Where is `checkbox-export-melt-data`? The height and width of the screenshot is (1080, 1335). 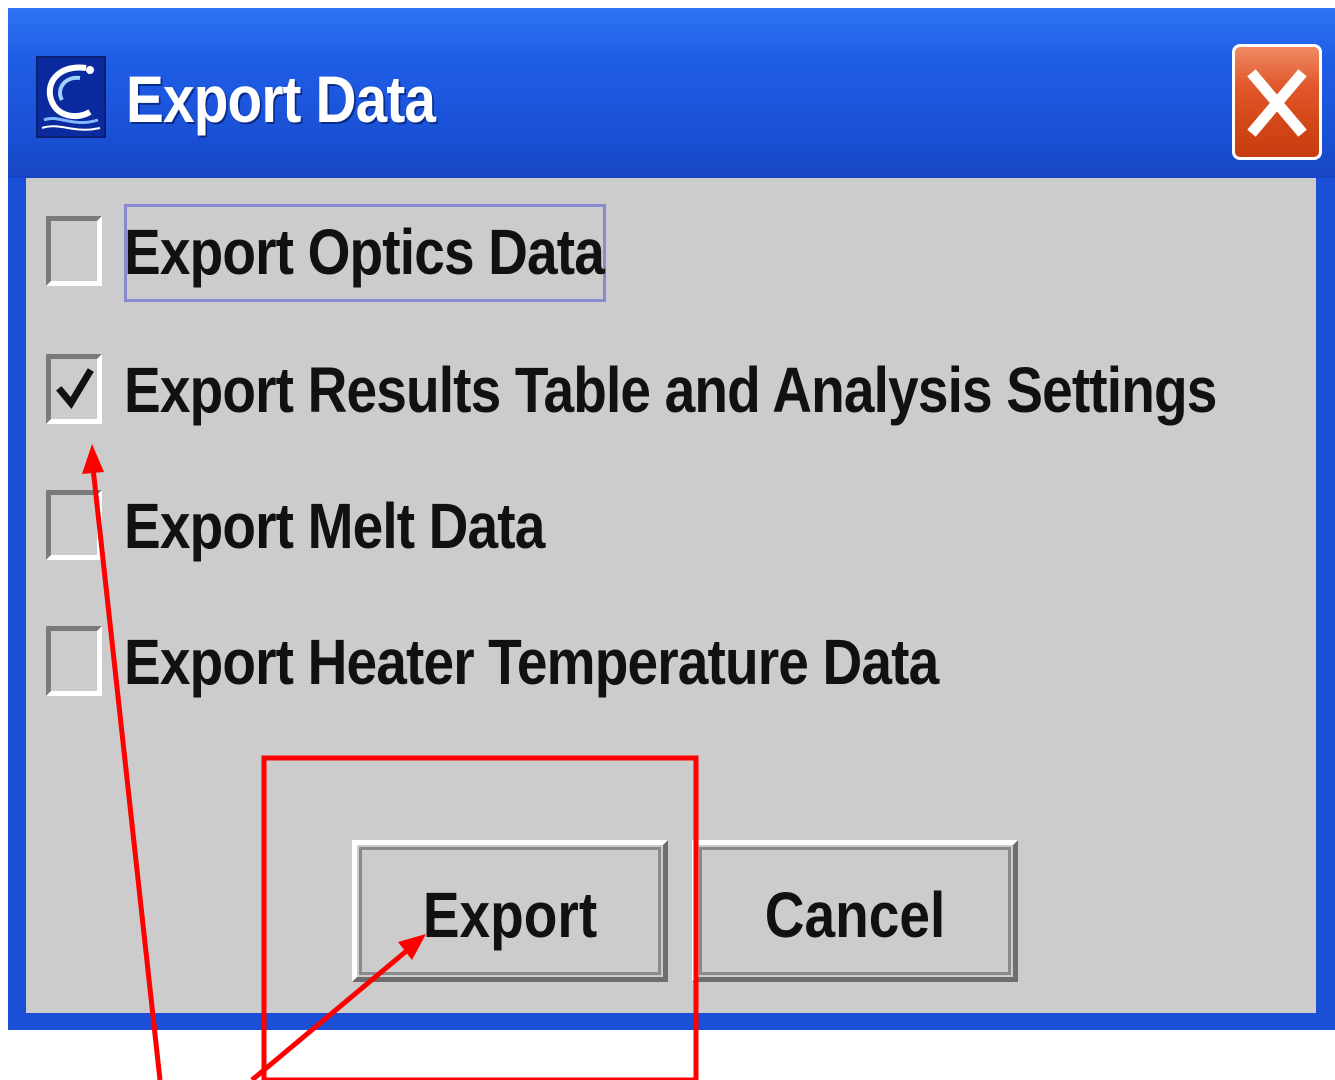
checkbox-export-melt-data is located at coordinates (74, 525).